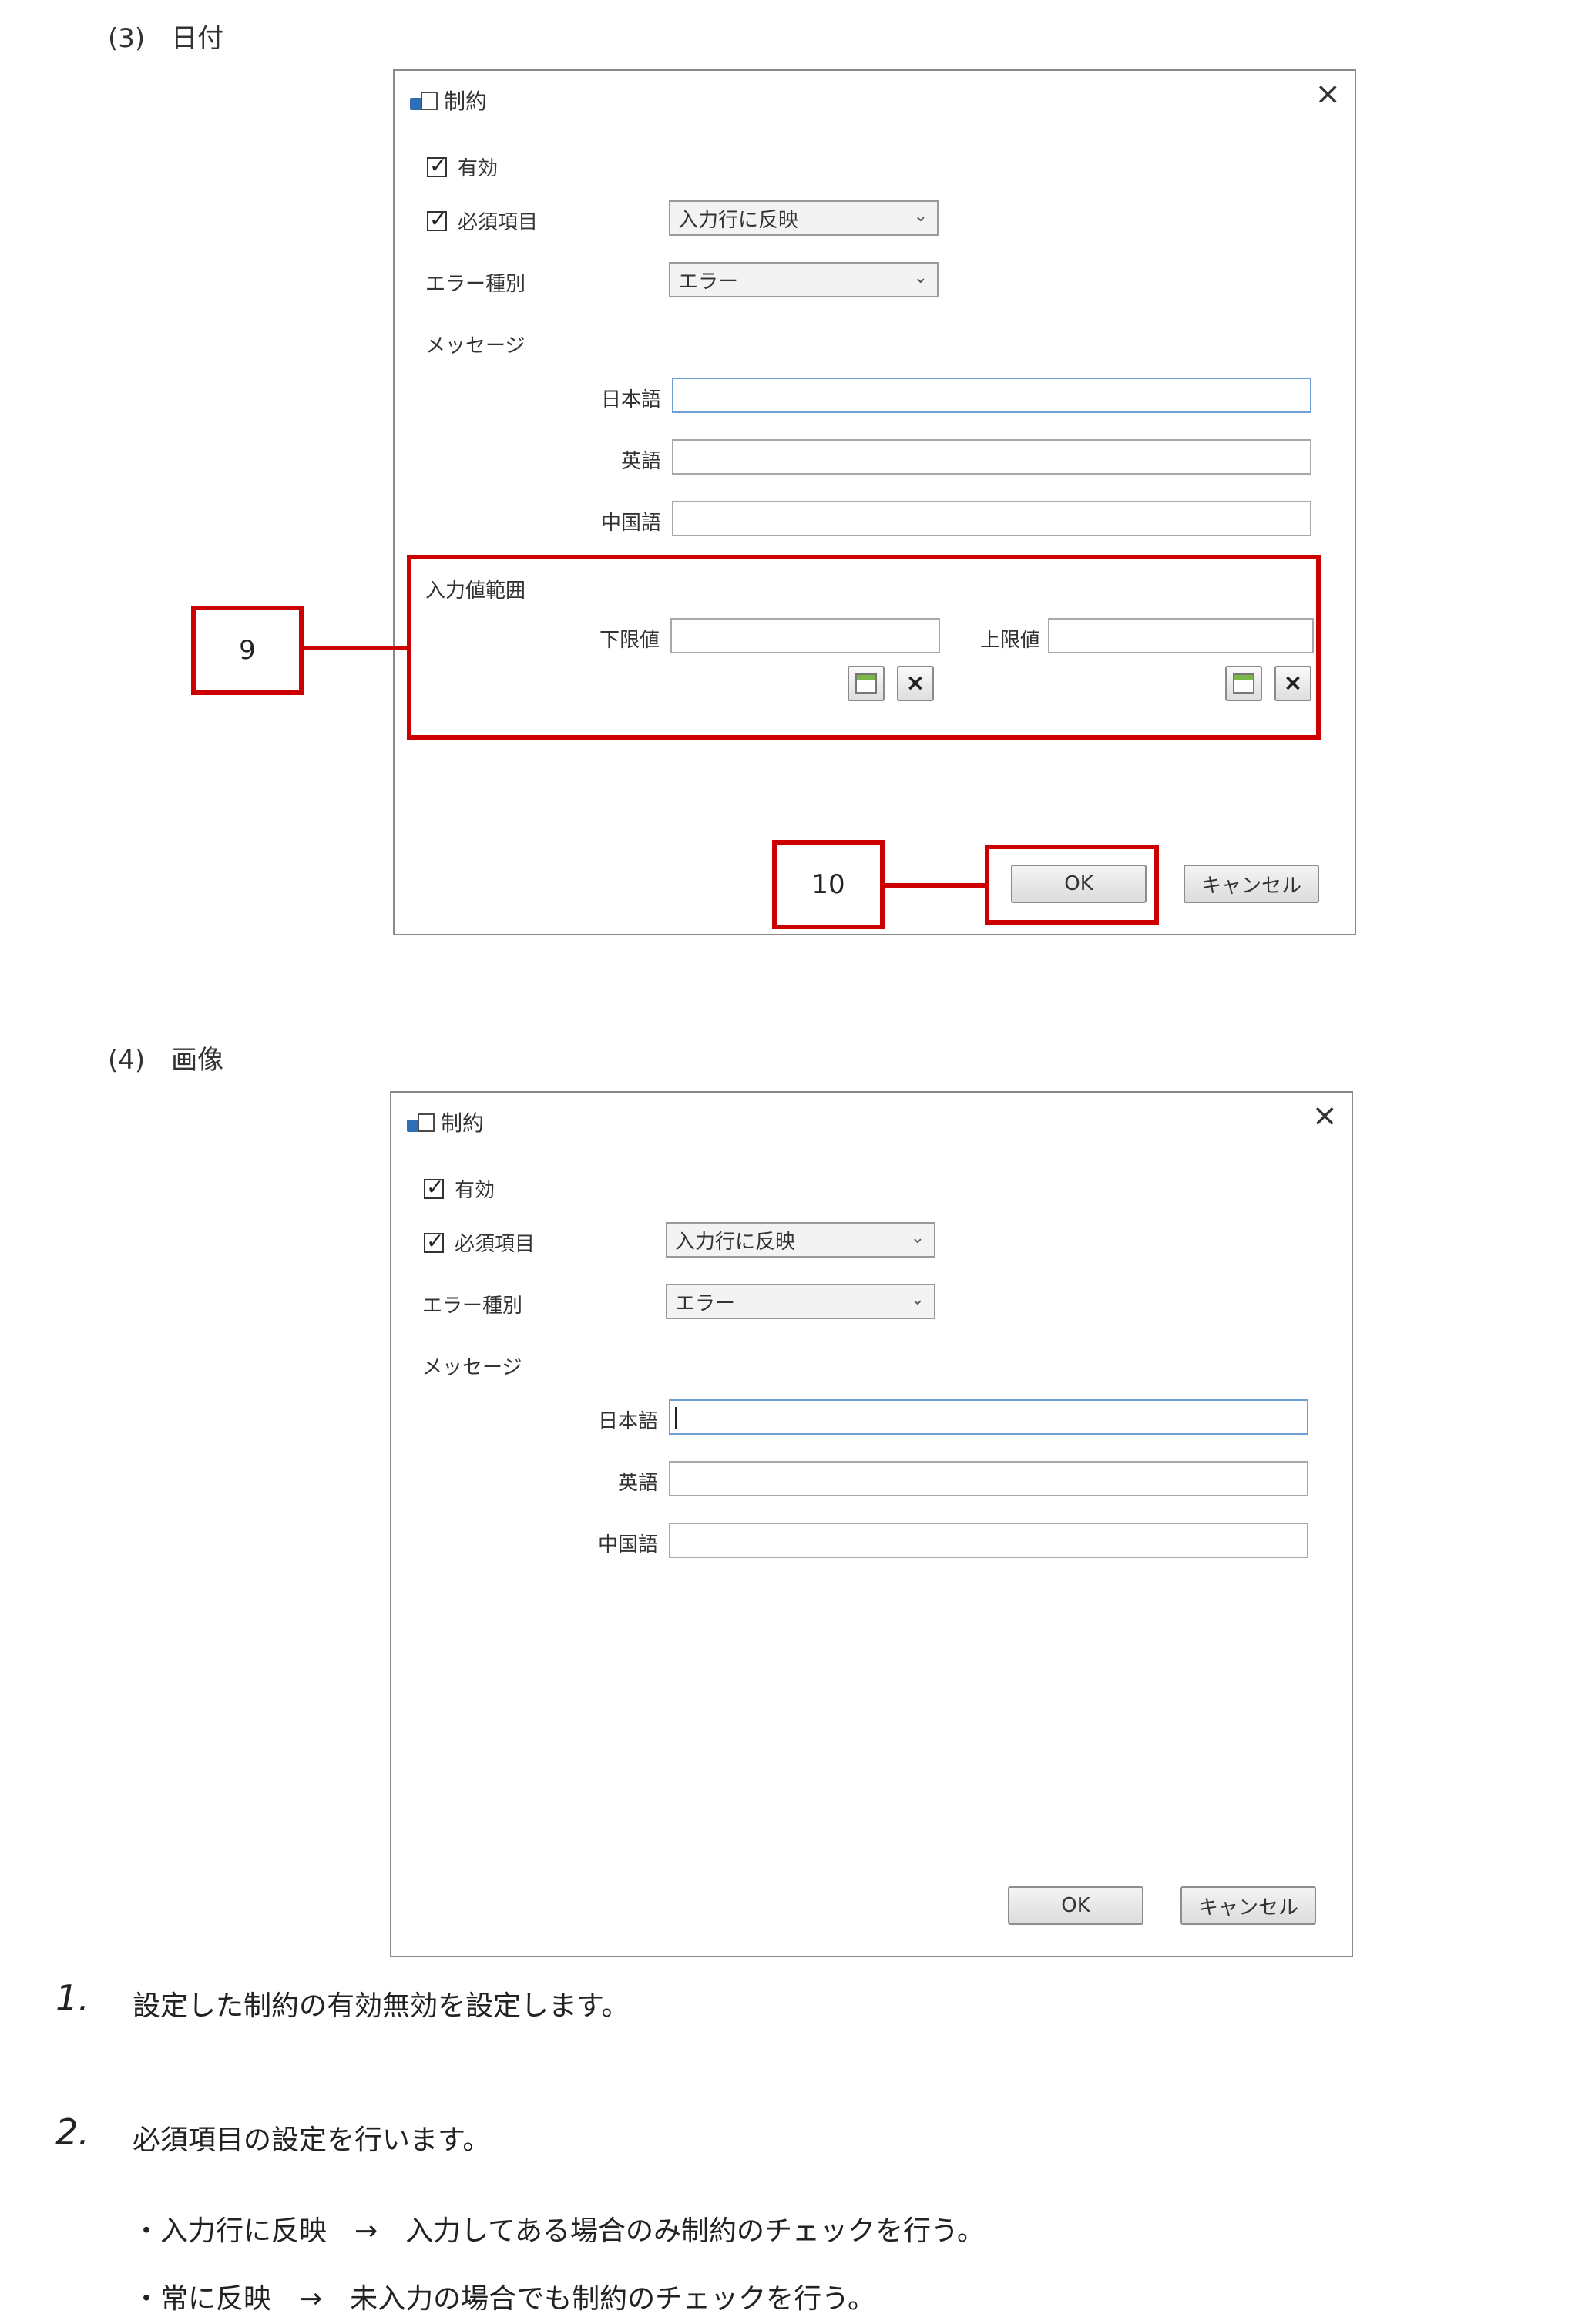  Describe the element at coordinates (312, 2140) in the screenshot. I see `list-item-2-text: 必須項目の設定を行います。` at that location.